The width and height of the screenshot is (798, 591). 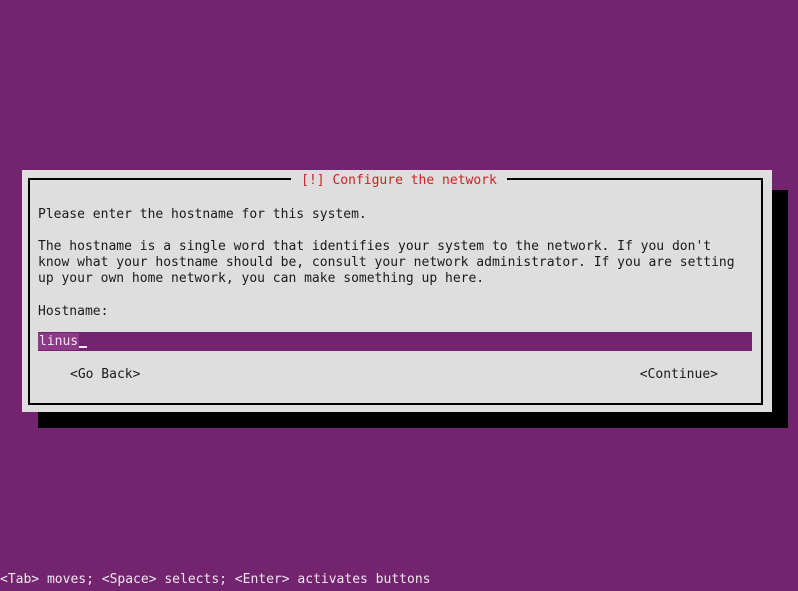 I want to click on dialog-title: [!] Configure the network, so click(x=399, y=181).